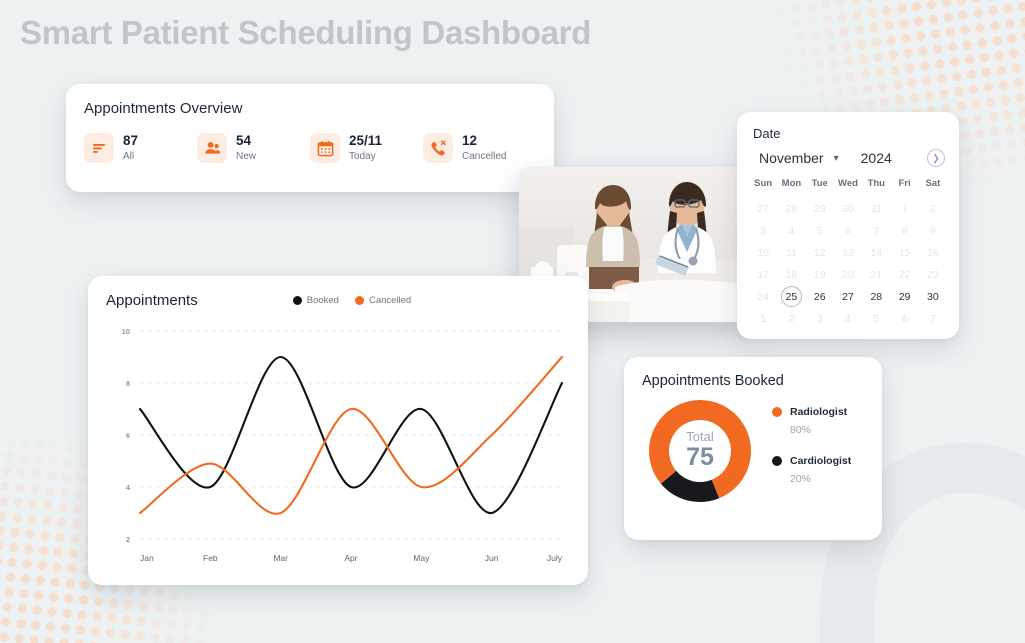 This screenshot has height=643, width=1025. What do you see at coordinates (763, 253) in the screenshot?
I see `calendar-day: 10` at bounding box center [763, 253].